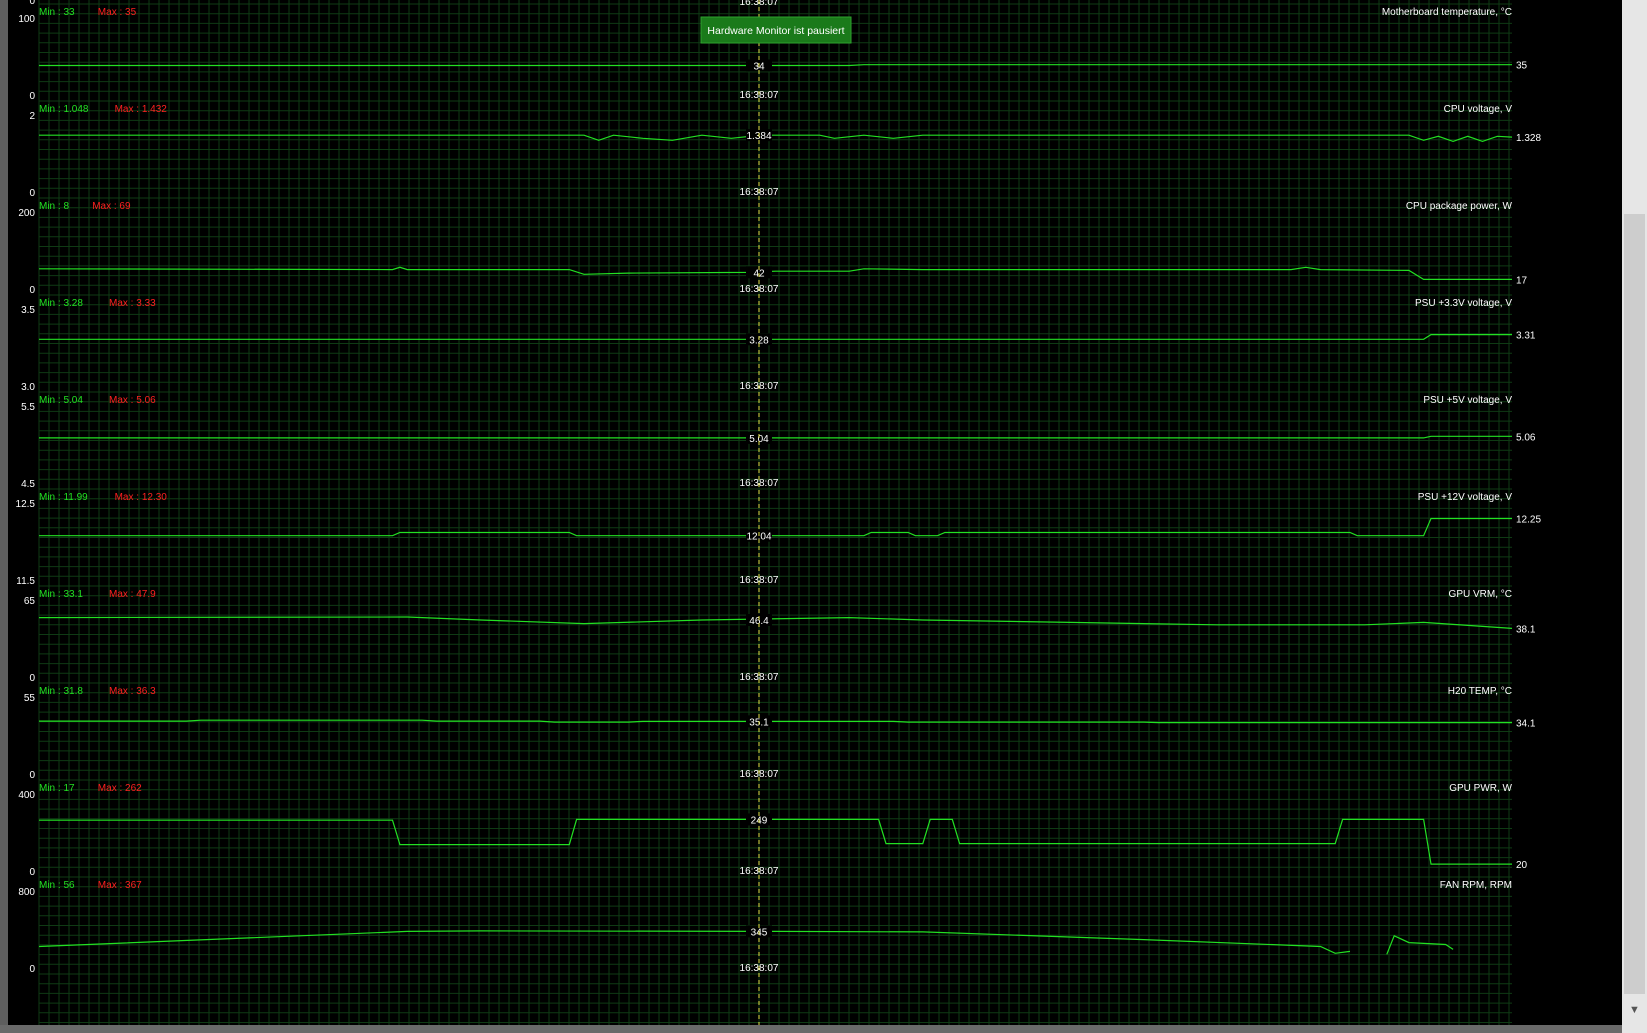 This screenshot has height=1033, width=1647. What do you see at coordinates (61, 691) in the screenshot?
I see `min-label: Min : 31.8` at bounding box center [61, 691].